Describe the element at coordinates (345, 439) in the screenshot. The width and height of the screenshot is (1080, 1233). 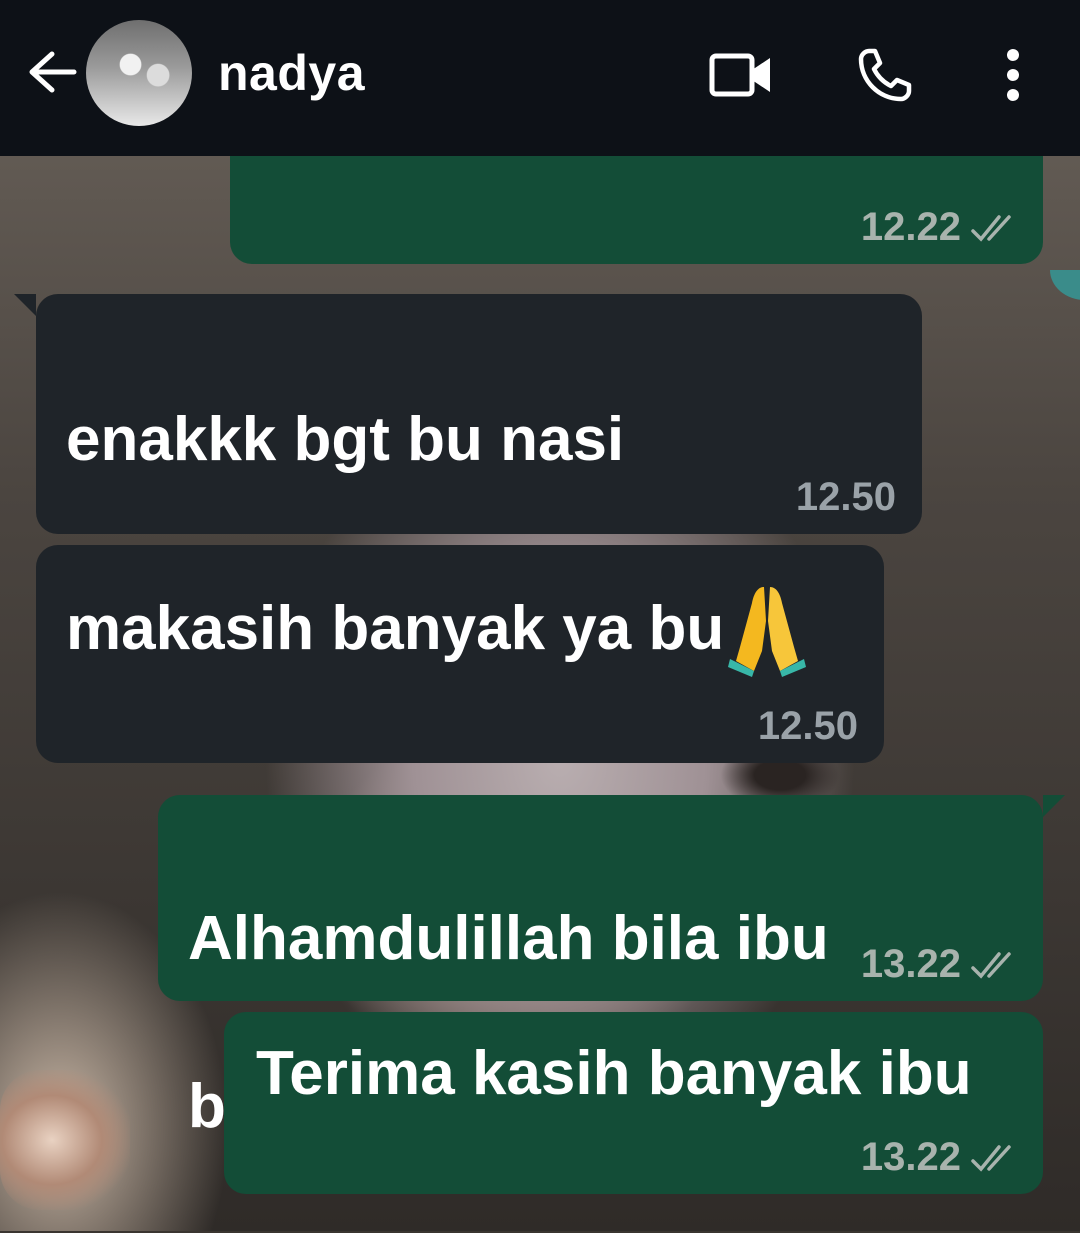
I see `message-text-line: enakkk bgt bu nasi` at that location.